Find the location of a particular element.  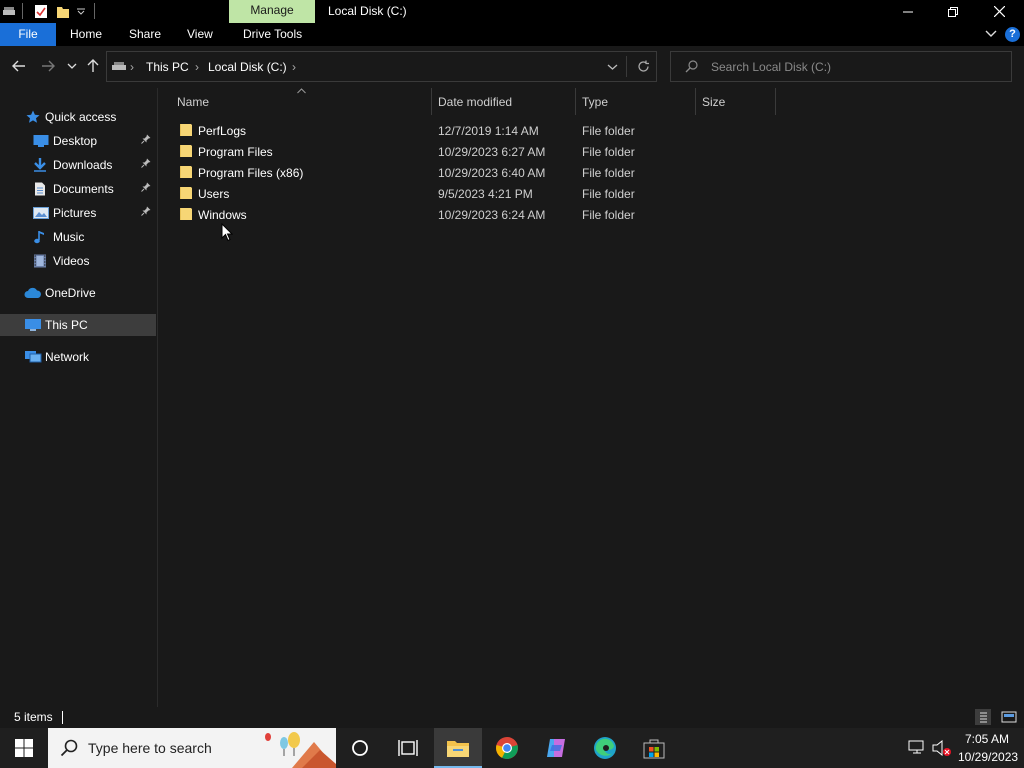

customize-qat-icon is located at coordinates (81, 13).